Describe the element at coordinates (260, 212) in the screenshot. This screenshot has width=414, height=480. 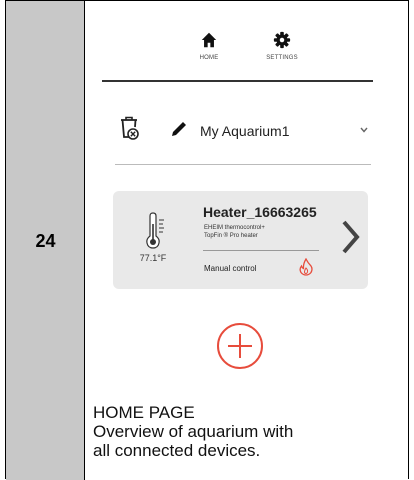
I see `device-name: Heater_16663265` at that location.